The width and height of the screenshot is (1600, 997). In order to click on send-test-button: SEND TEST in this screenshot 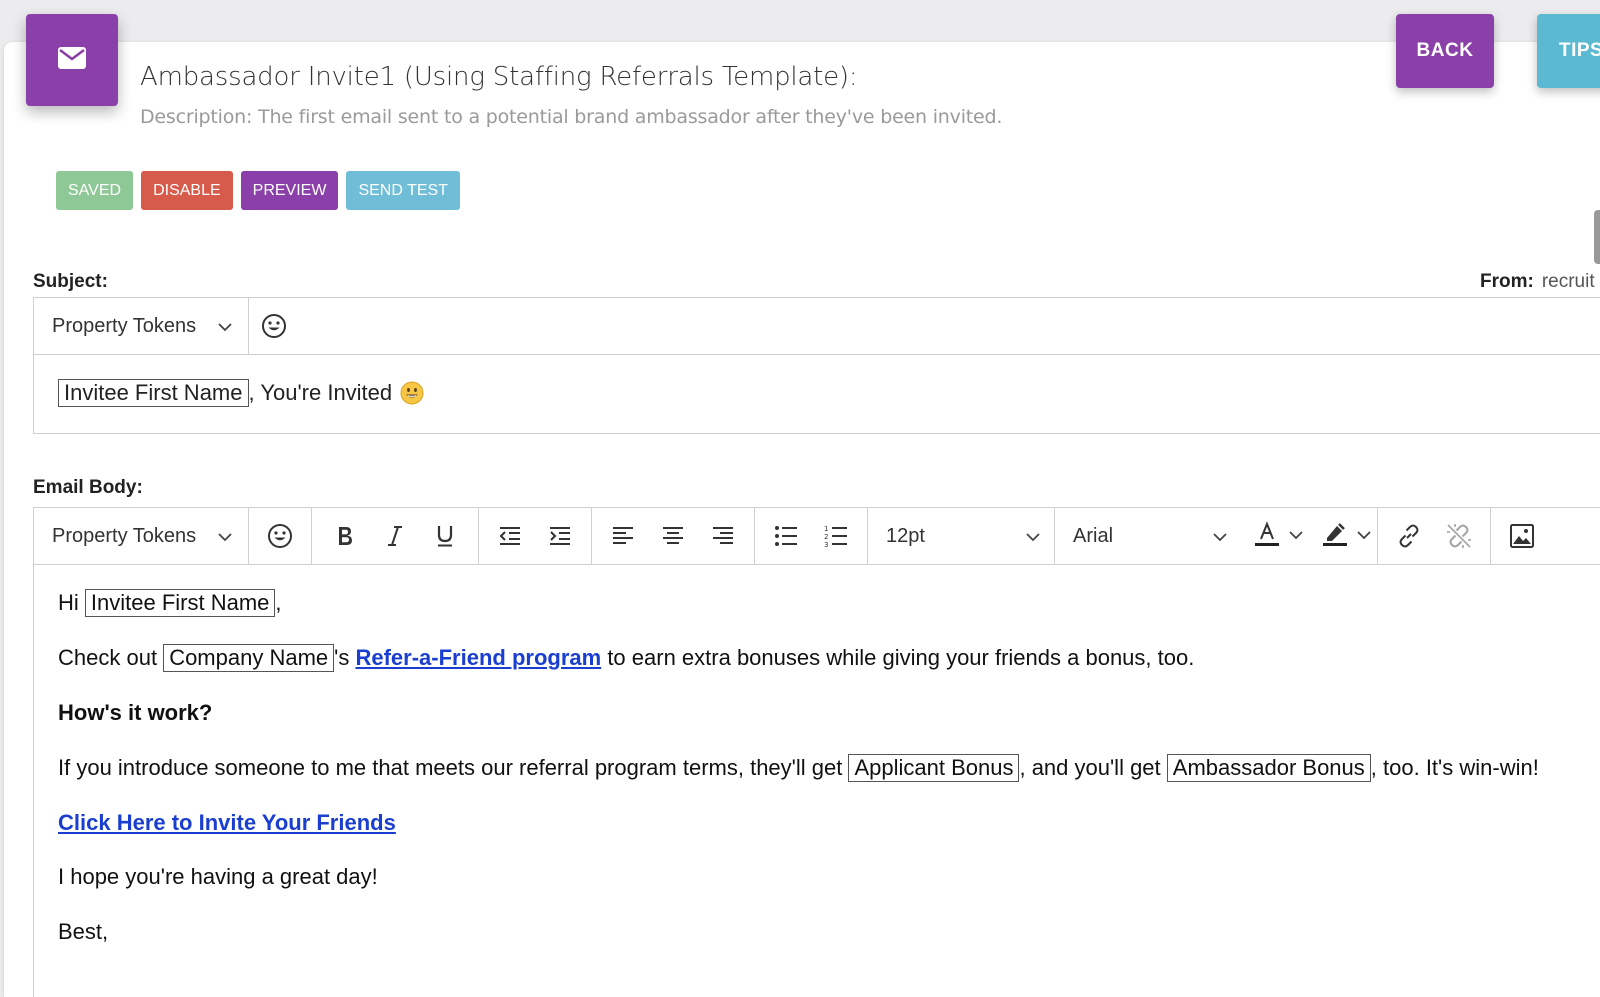, I will do `click(403, 190)`.